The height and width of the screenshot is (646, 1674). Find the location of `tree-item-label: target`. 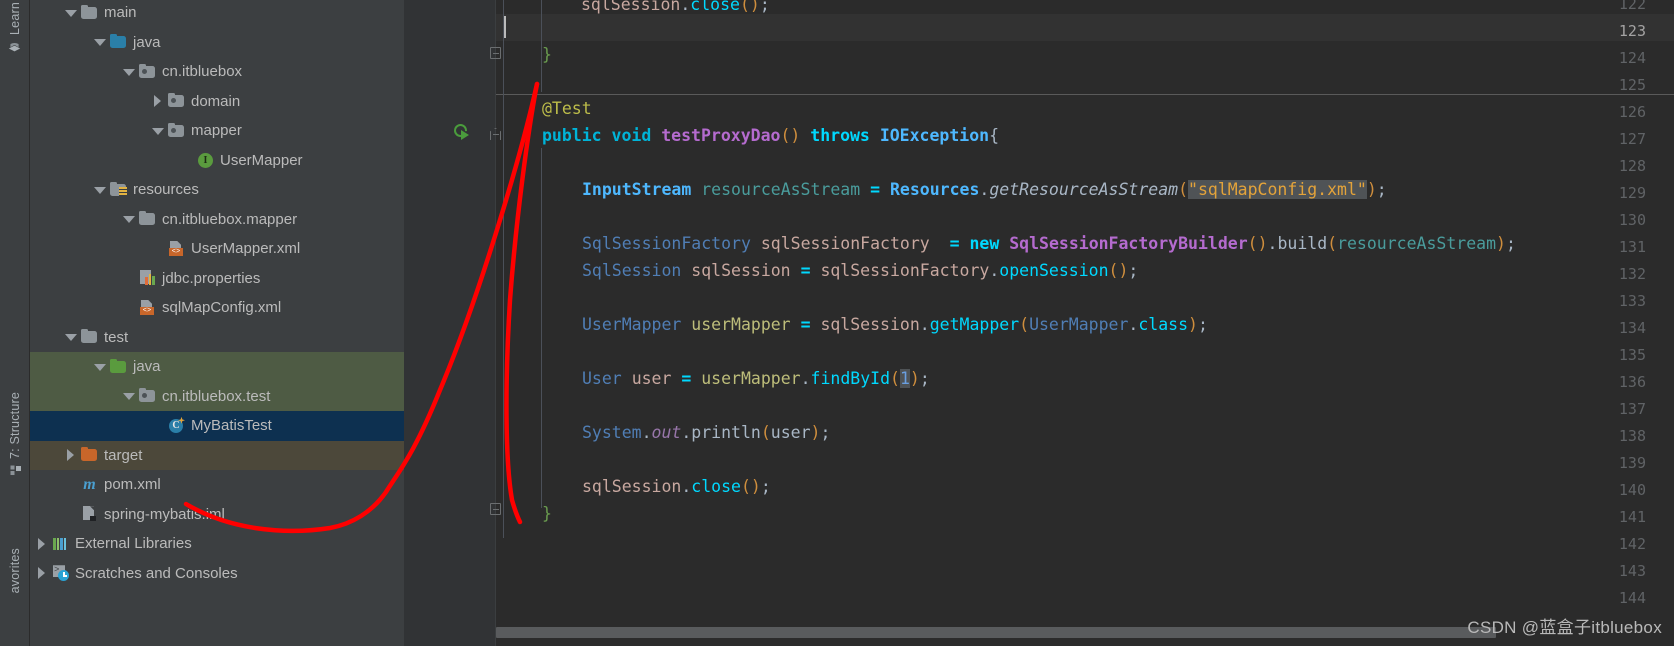

tree-item-label: target is located at coordinates (123, 455).